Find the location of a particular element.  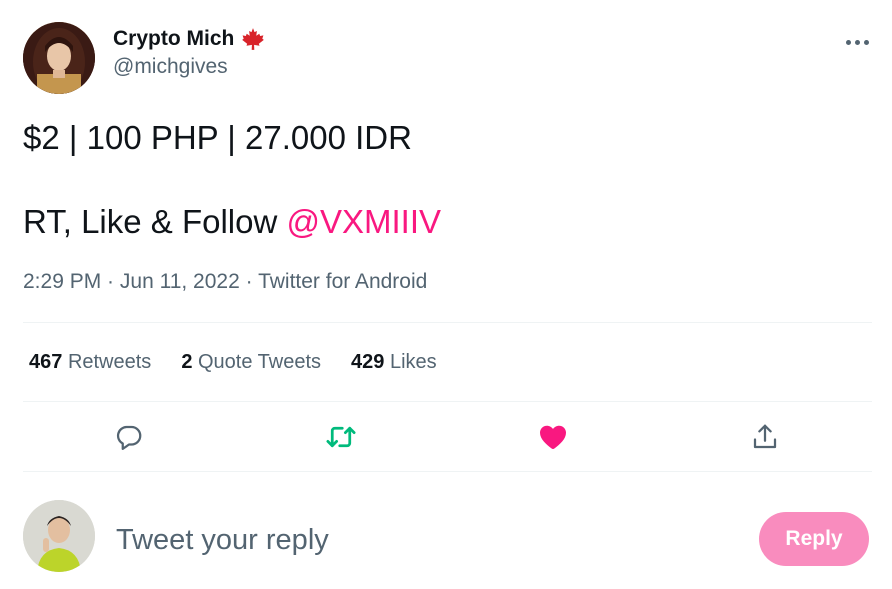

tweet-author: Crypto Mich @michgives is located at coordinates (144, 58).